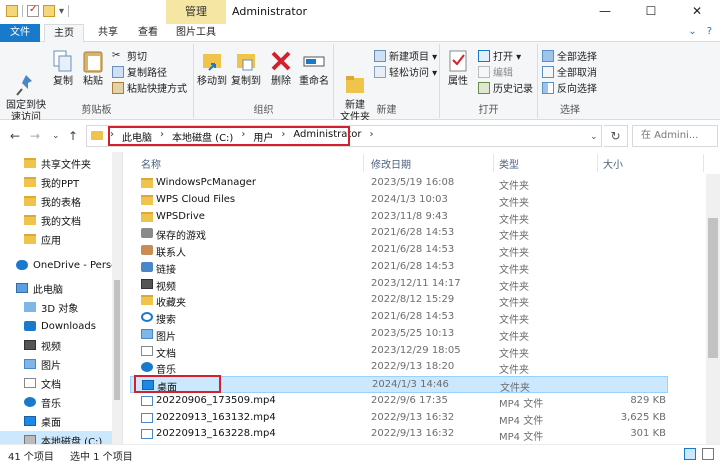 This screenshot has width=720, height=463. I want to click on file-date: 2023/12/11 14:17, so click(416, 283).